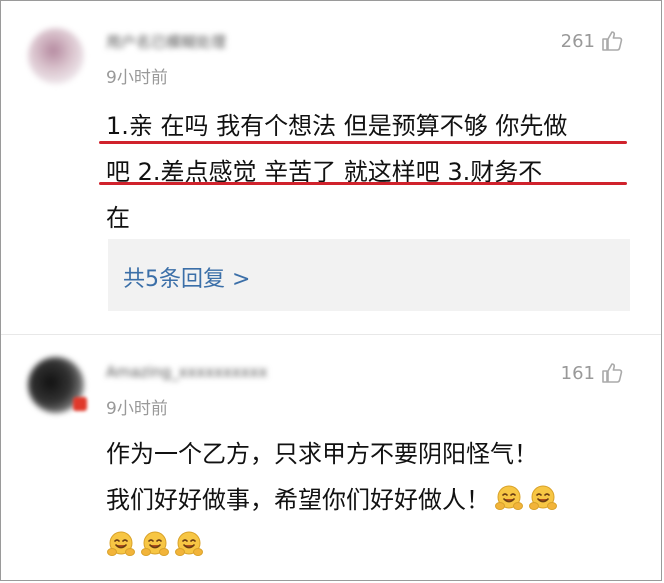  I want to click on comment-line: 吧 2.差点感觉 辛苦了 就这样吧 3.财务不, so click(324, 172).